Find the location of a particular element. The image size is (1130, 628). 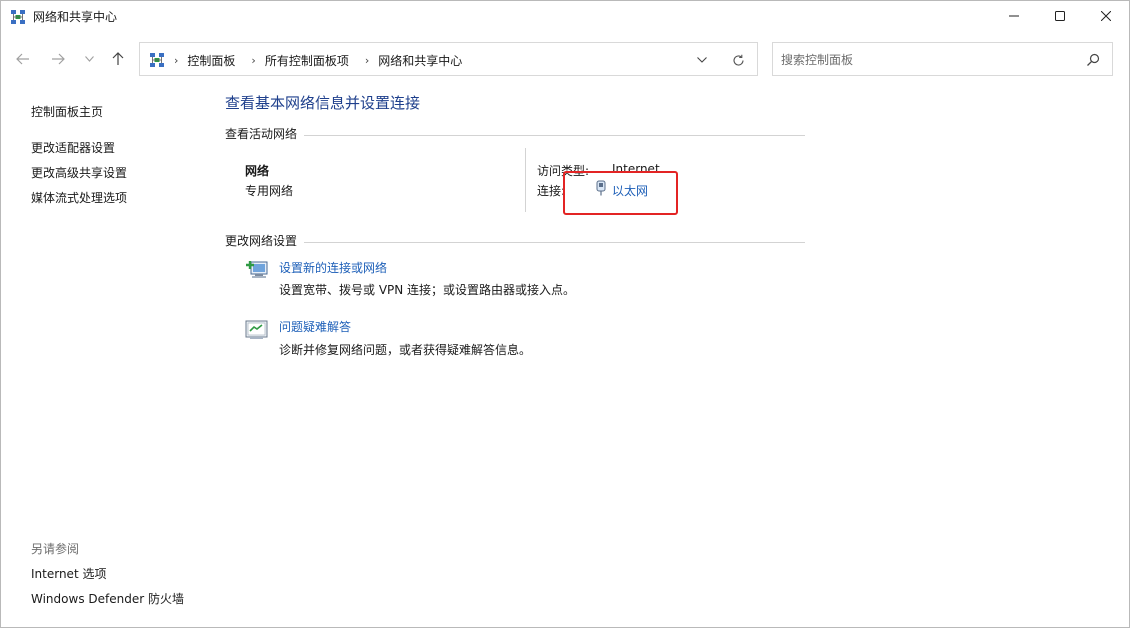

back-button is located at coordinates (23, 59).